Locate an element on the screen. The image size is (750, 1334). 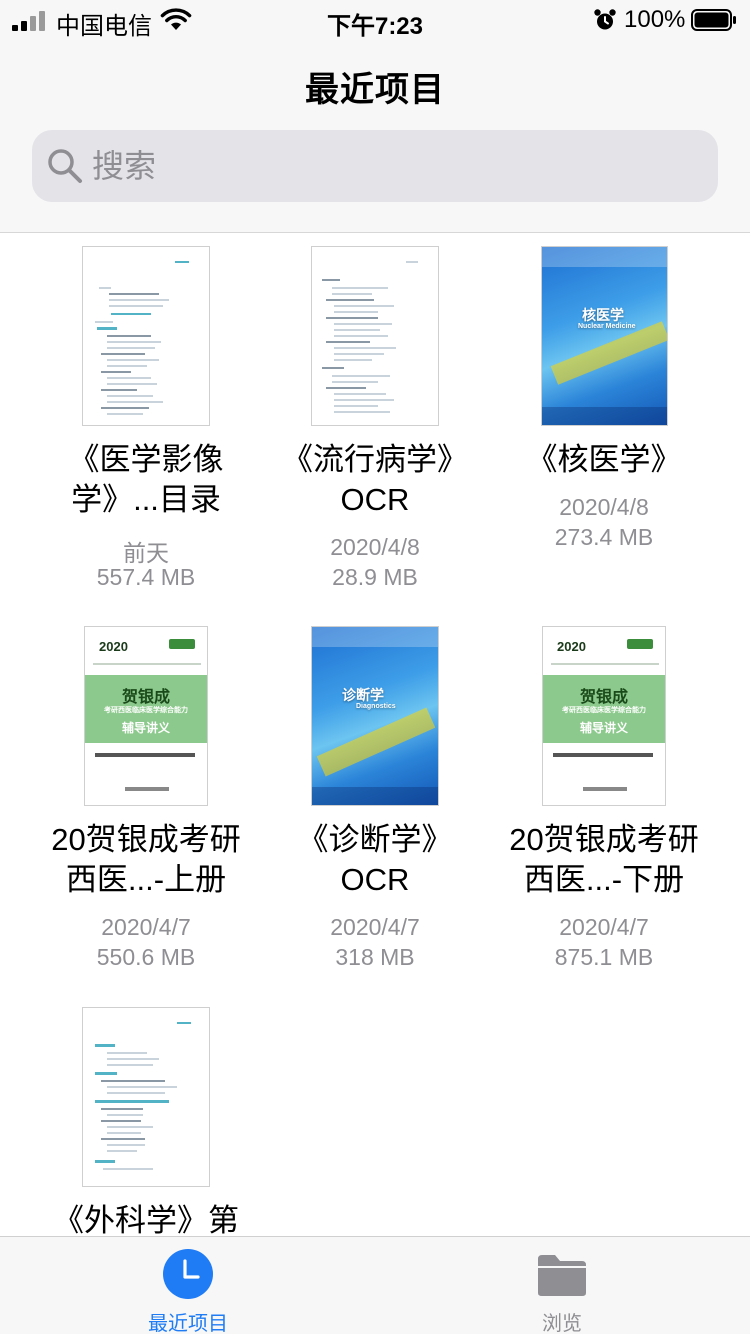
file-name: 《核医学》 is located at coordinates (604, 459).